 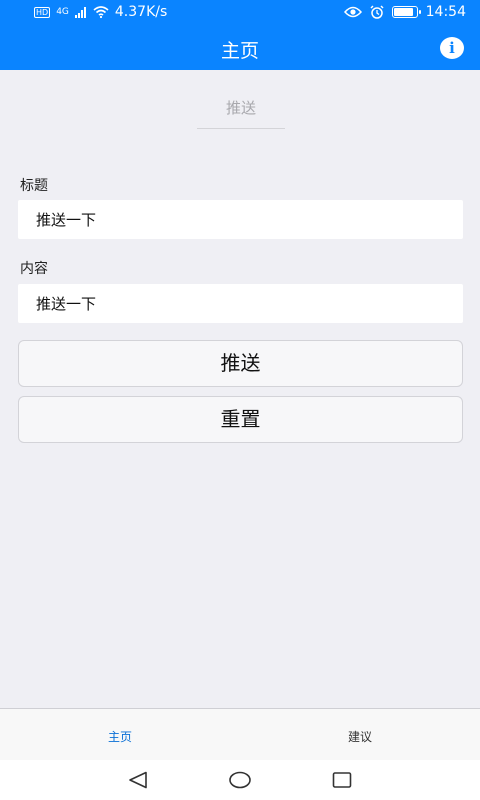 What do you see at coordinates (34, 186) in the screenshot?
I see `title-label: 标题` at bounding box center [34, 186].